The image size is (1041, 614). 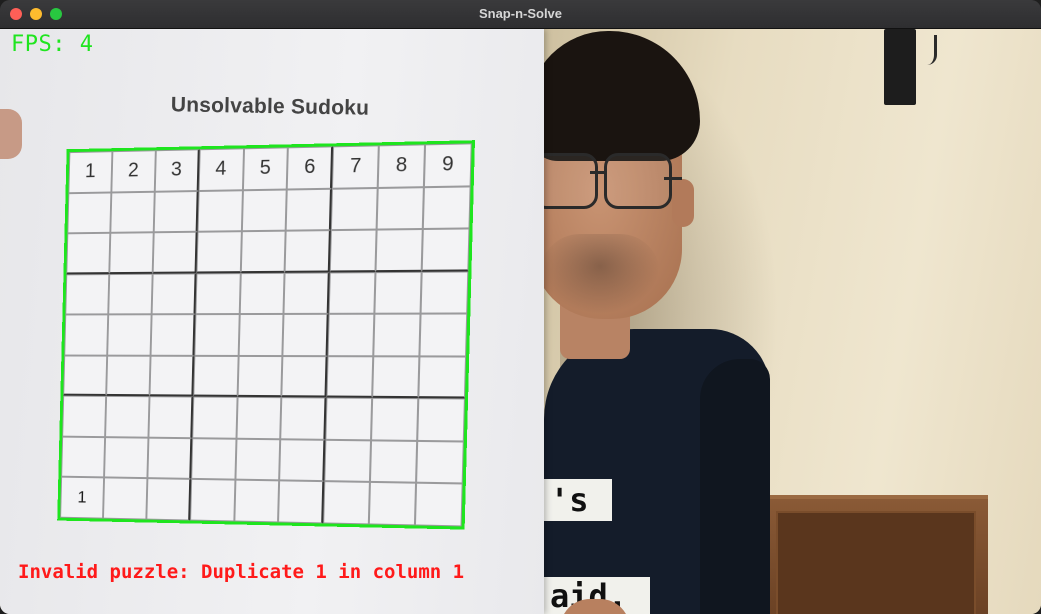 What do you see at coordinates (401, 166) in the screenshot?
I see `sudoku-cell: 8` at bounding box center [401, 166].